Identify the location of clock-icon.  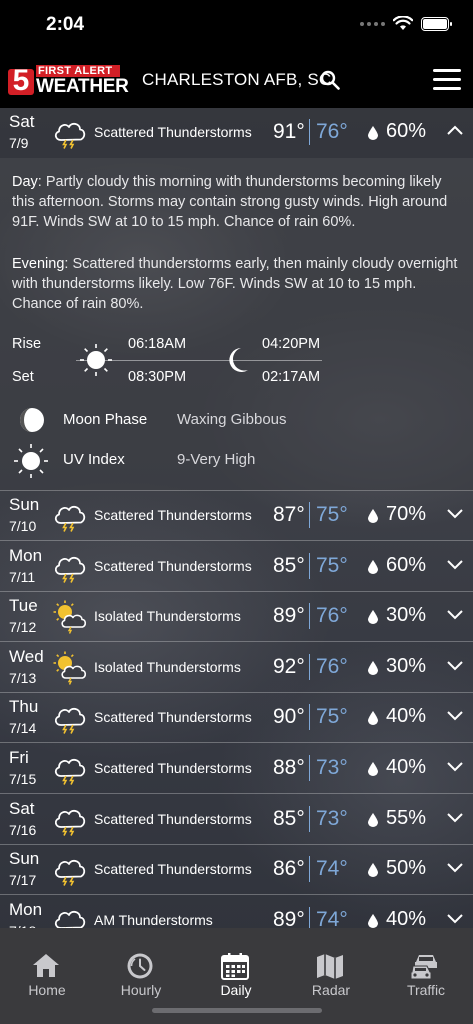
(140, 966).